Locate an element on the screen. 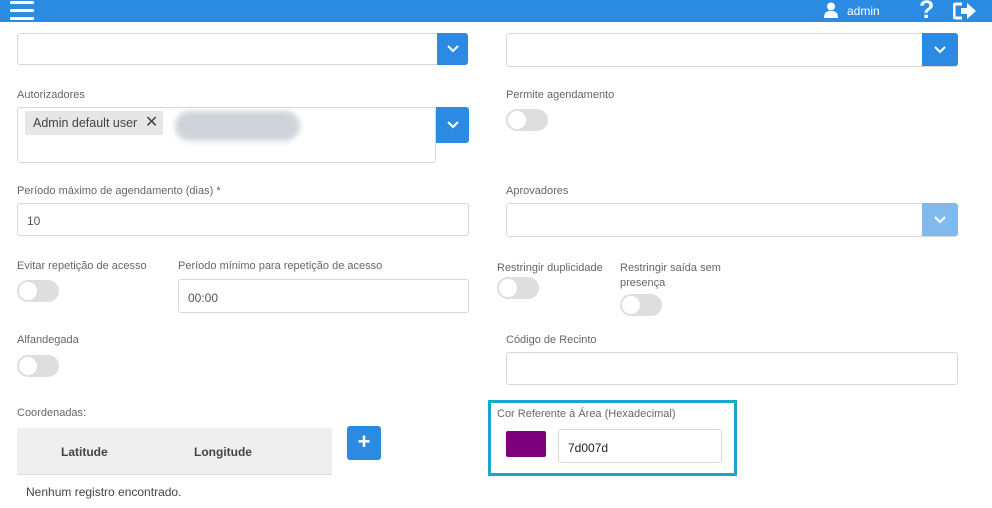 The image size is (992, 508). autorizadores-label: Autorizadores is located at coordinates (51, 95).